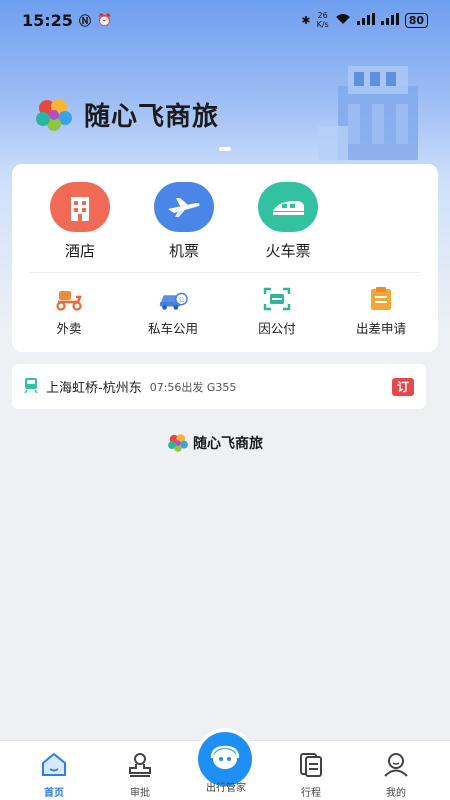  I want to click on tab-home: 首页, so click(54, 775).